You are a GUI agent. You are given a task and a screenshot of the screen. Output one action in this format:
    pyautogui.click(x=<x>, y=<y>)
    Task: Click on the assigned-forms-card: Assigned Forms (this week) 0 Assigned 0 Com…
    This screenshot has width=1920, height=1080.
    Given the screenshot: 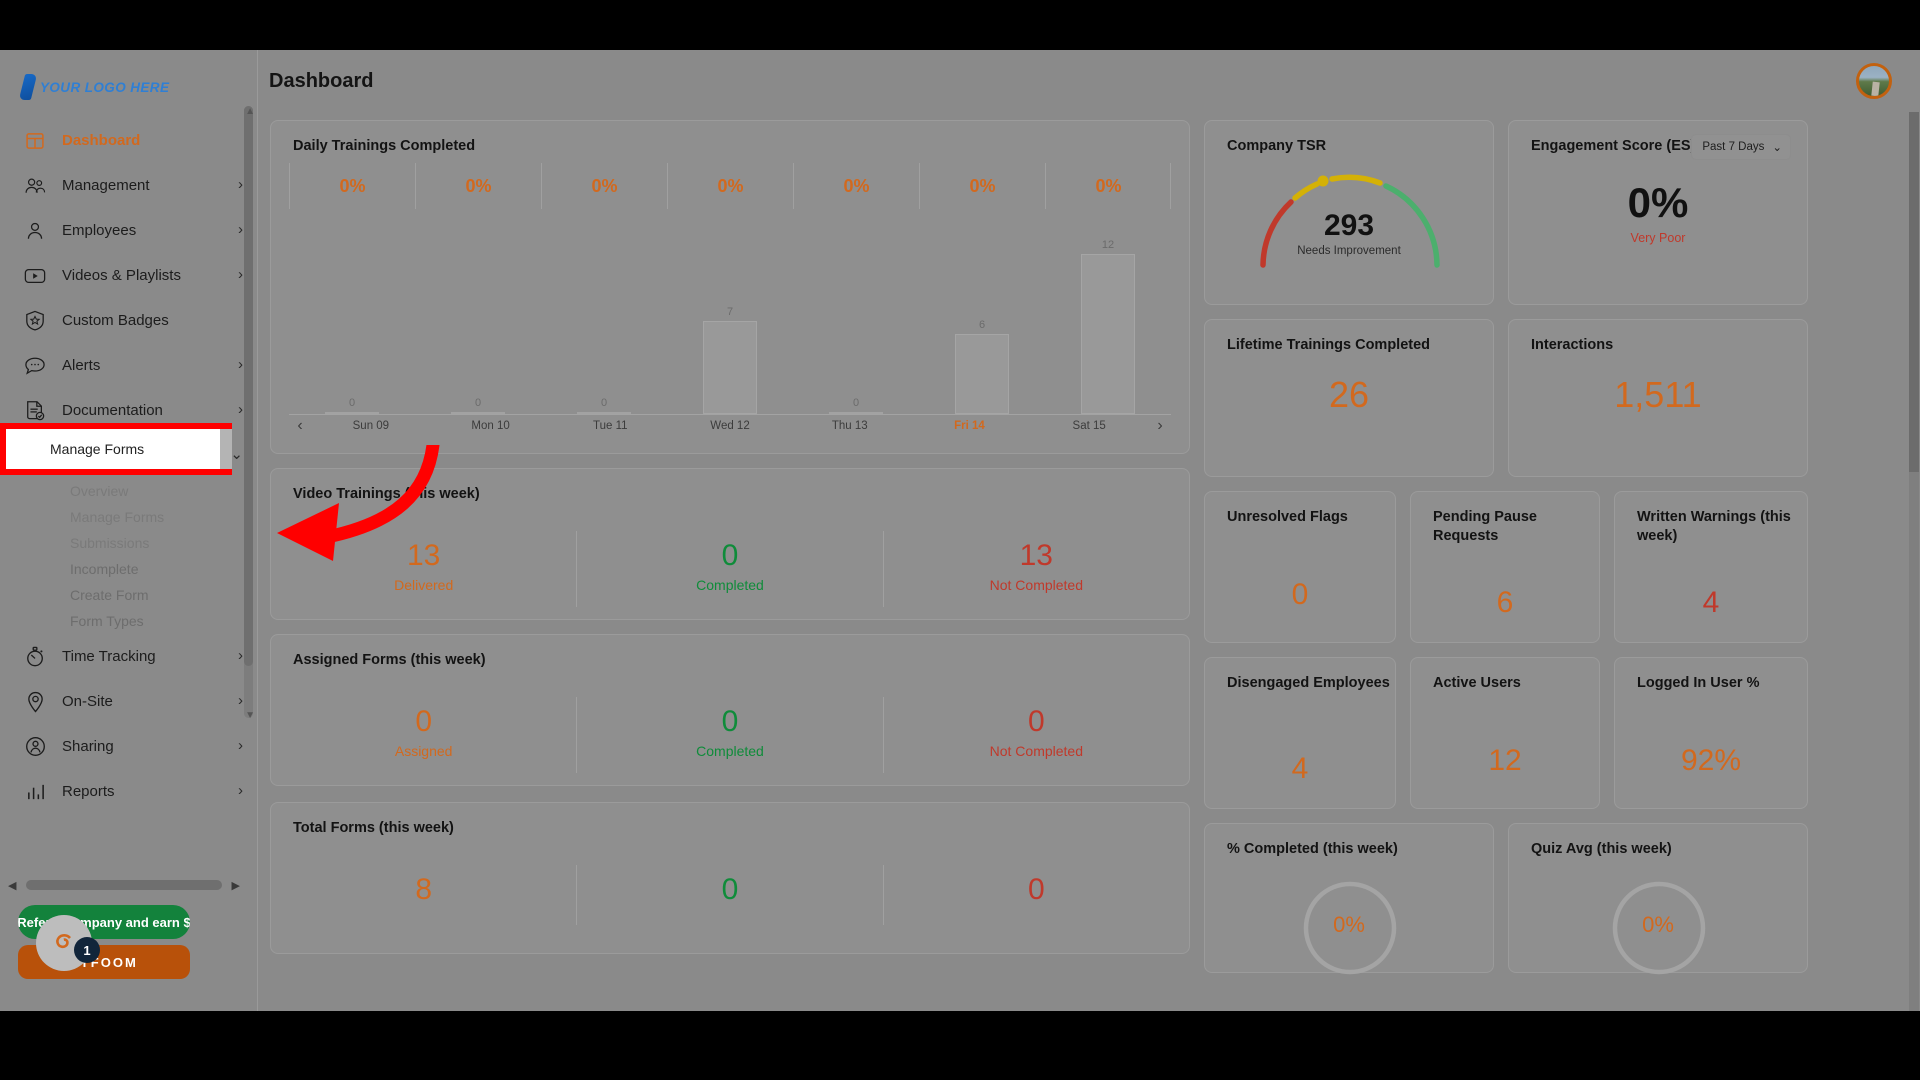 What is the action you would take?
    pyautogui.click(x=730, y=710)
    